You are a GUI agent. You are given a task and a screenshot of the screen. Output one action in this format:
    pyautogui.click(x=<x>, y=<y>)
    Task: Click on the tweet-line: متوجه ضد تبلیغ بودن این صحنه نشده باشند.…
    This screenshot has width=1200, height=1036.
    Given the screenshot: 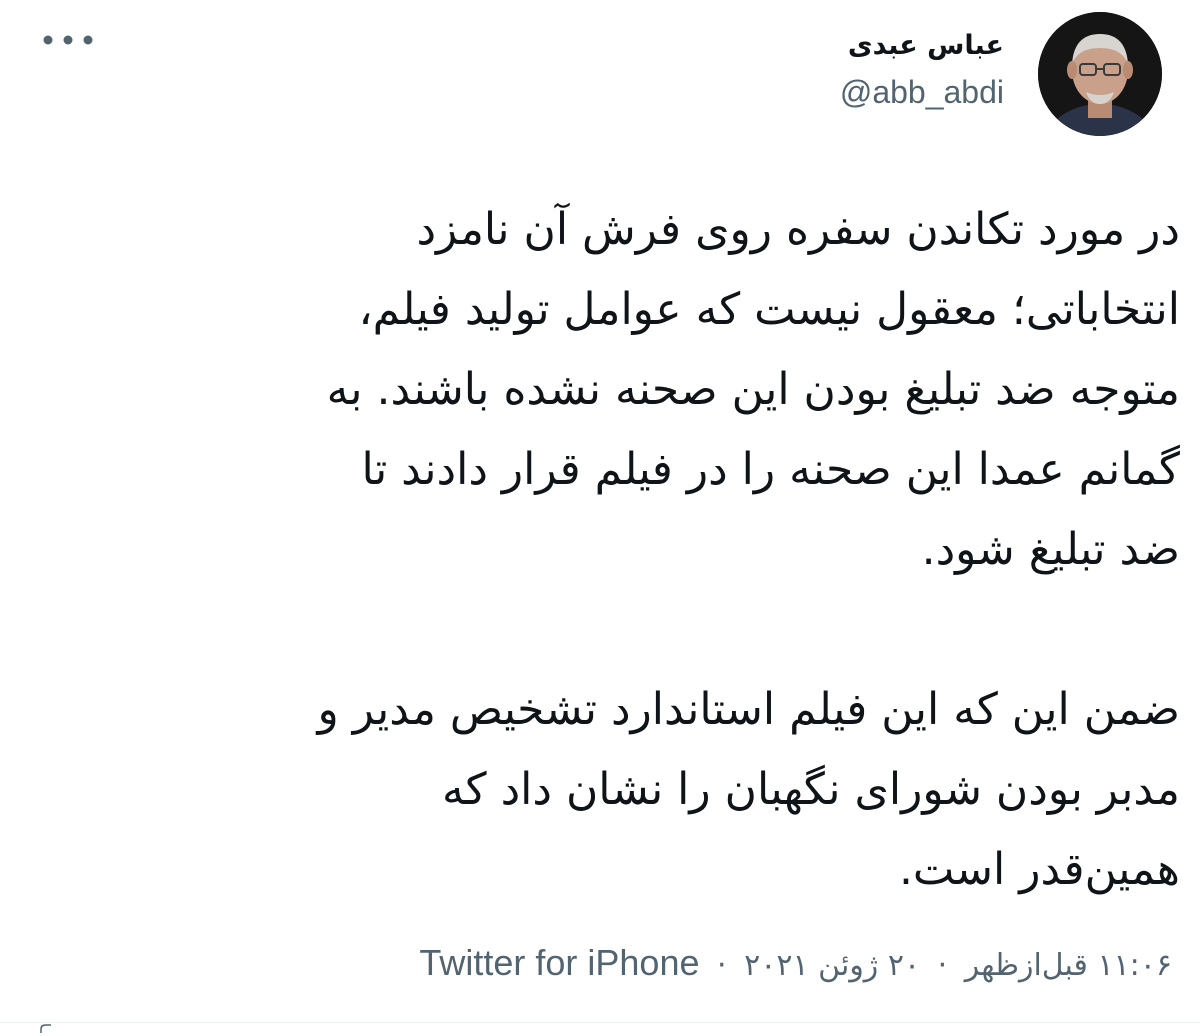 What is the action you would take?
    pyautogui.click(x=753, y=389)
    